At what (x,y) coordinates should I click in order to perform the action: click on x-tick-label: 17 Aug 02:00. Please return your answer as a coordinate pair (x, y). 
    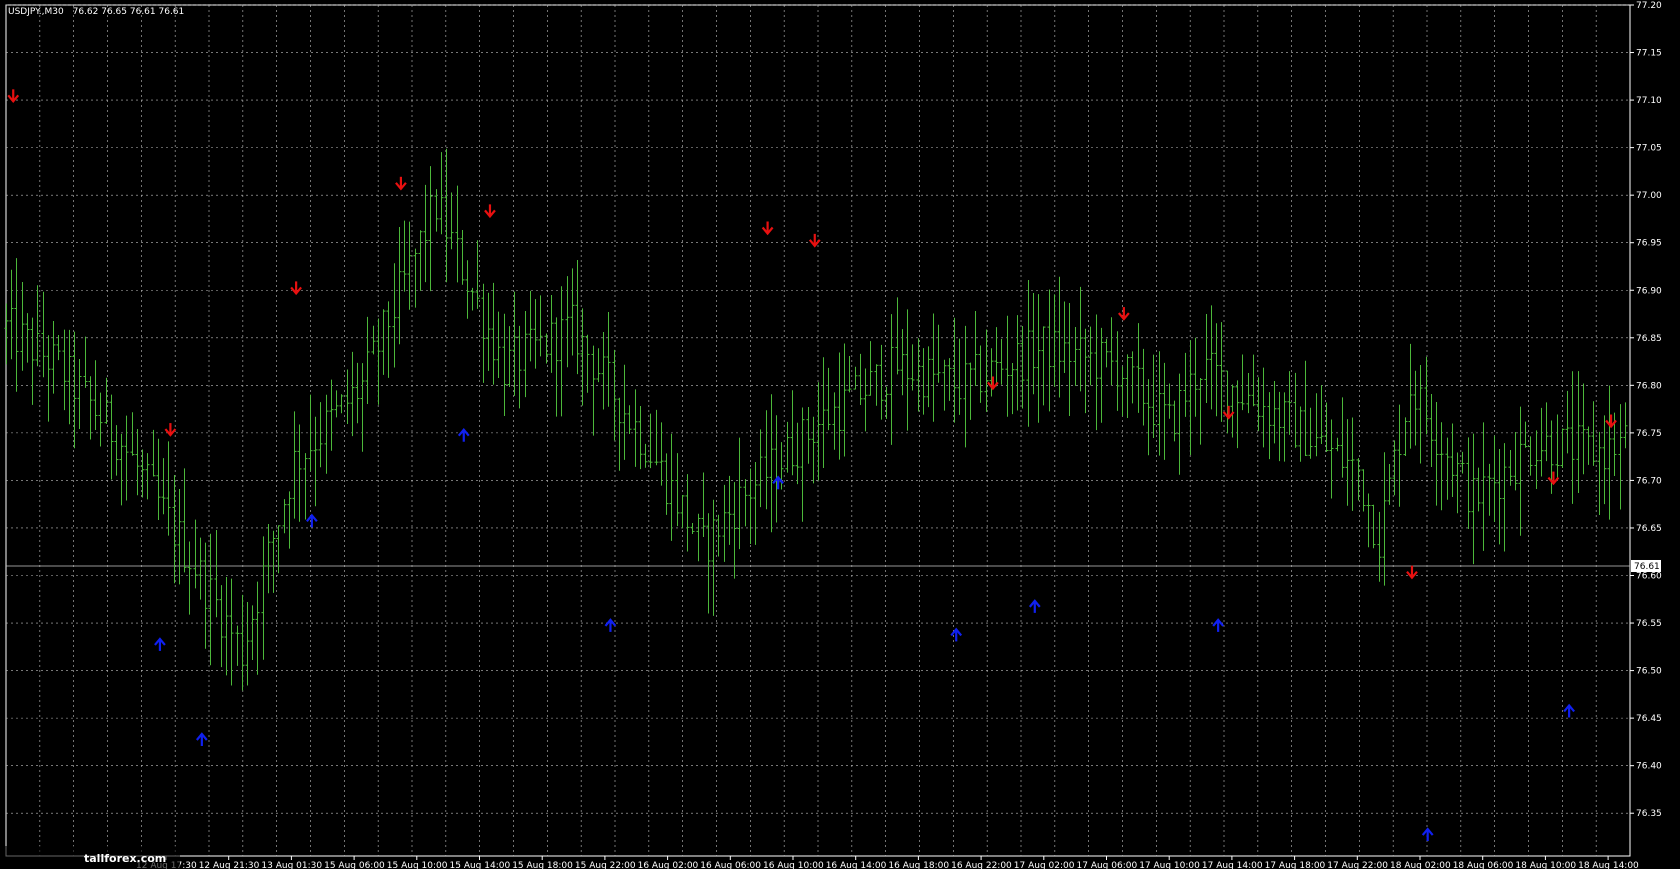
    Looking at the image, I should click on (1044, 865).